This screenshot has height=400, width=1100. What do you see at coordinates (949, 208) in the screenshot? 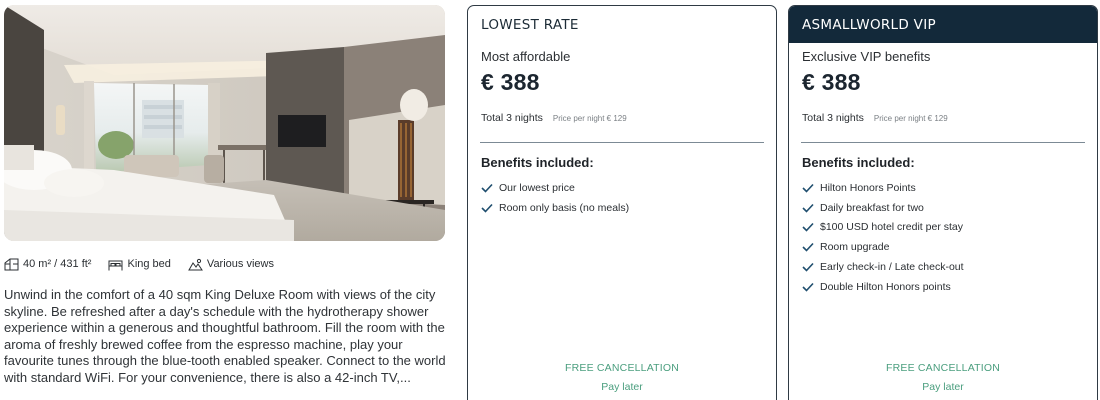
I see `benefit-item: Daily breakfast for two` at bounding box center [949, 208].